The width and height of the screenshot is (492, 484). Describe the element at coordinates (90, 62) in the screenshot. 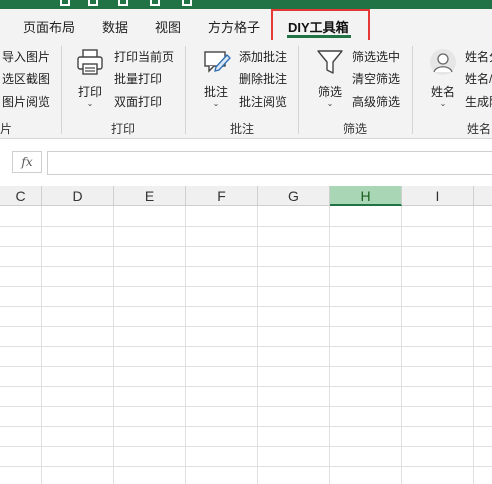

I see `printer-icon` at that location.